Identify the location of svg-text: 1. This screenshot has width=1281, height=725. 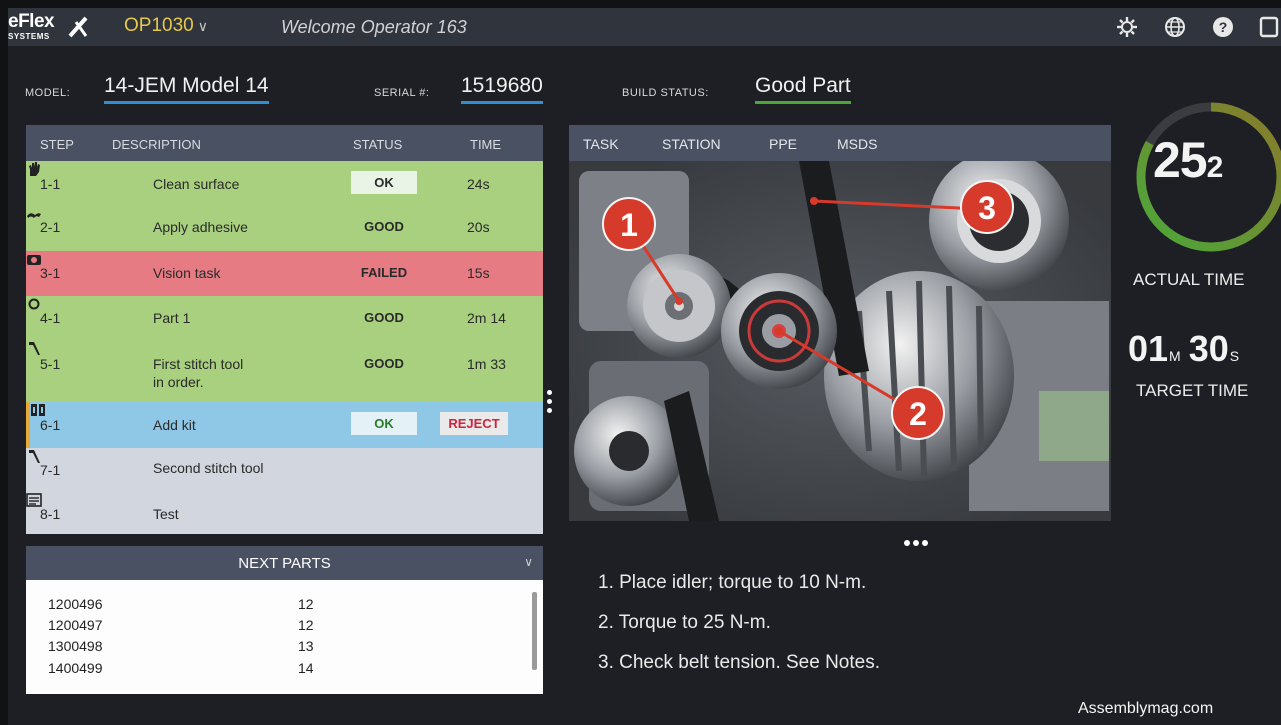
(629, 225).